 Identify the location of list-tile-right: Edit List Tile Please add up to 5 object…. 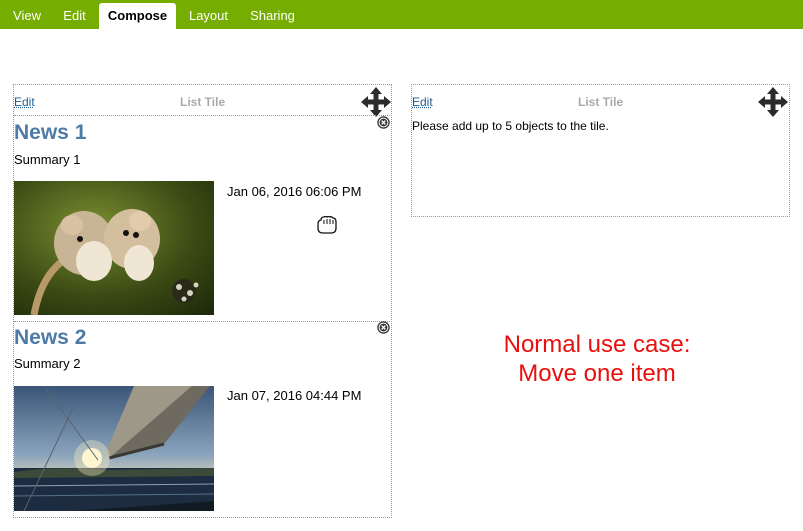
(600, 150).